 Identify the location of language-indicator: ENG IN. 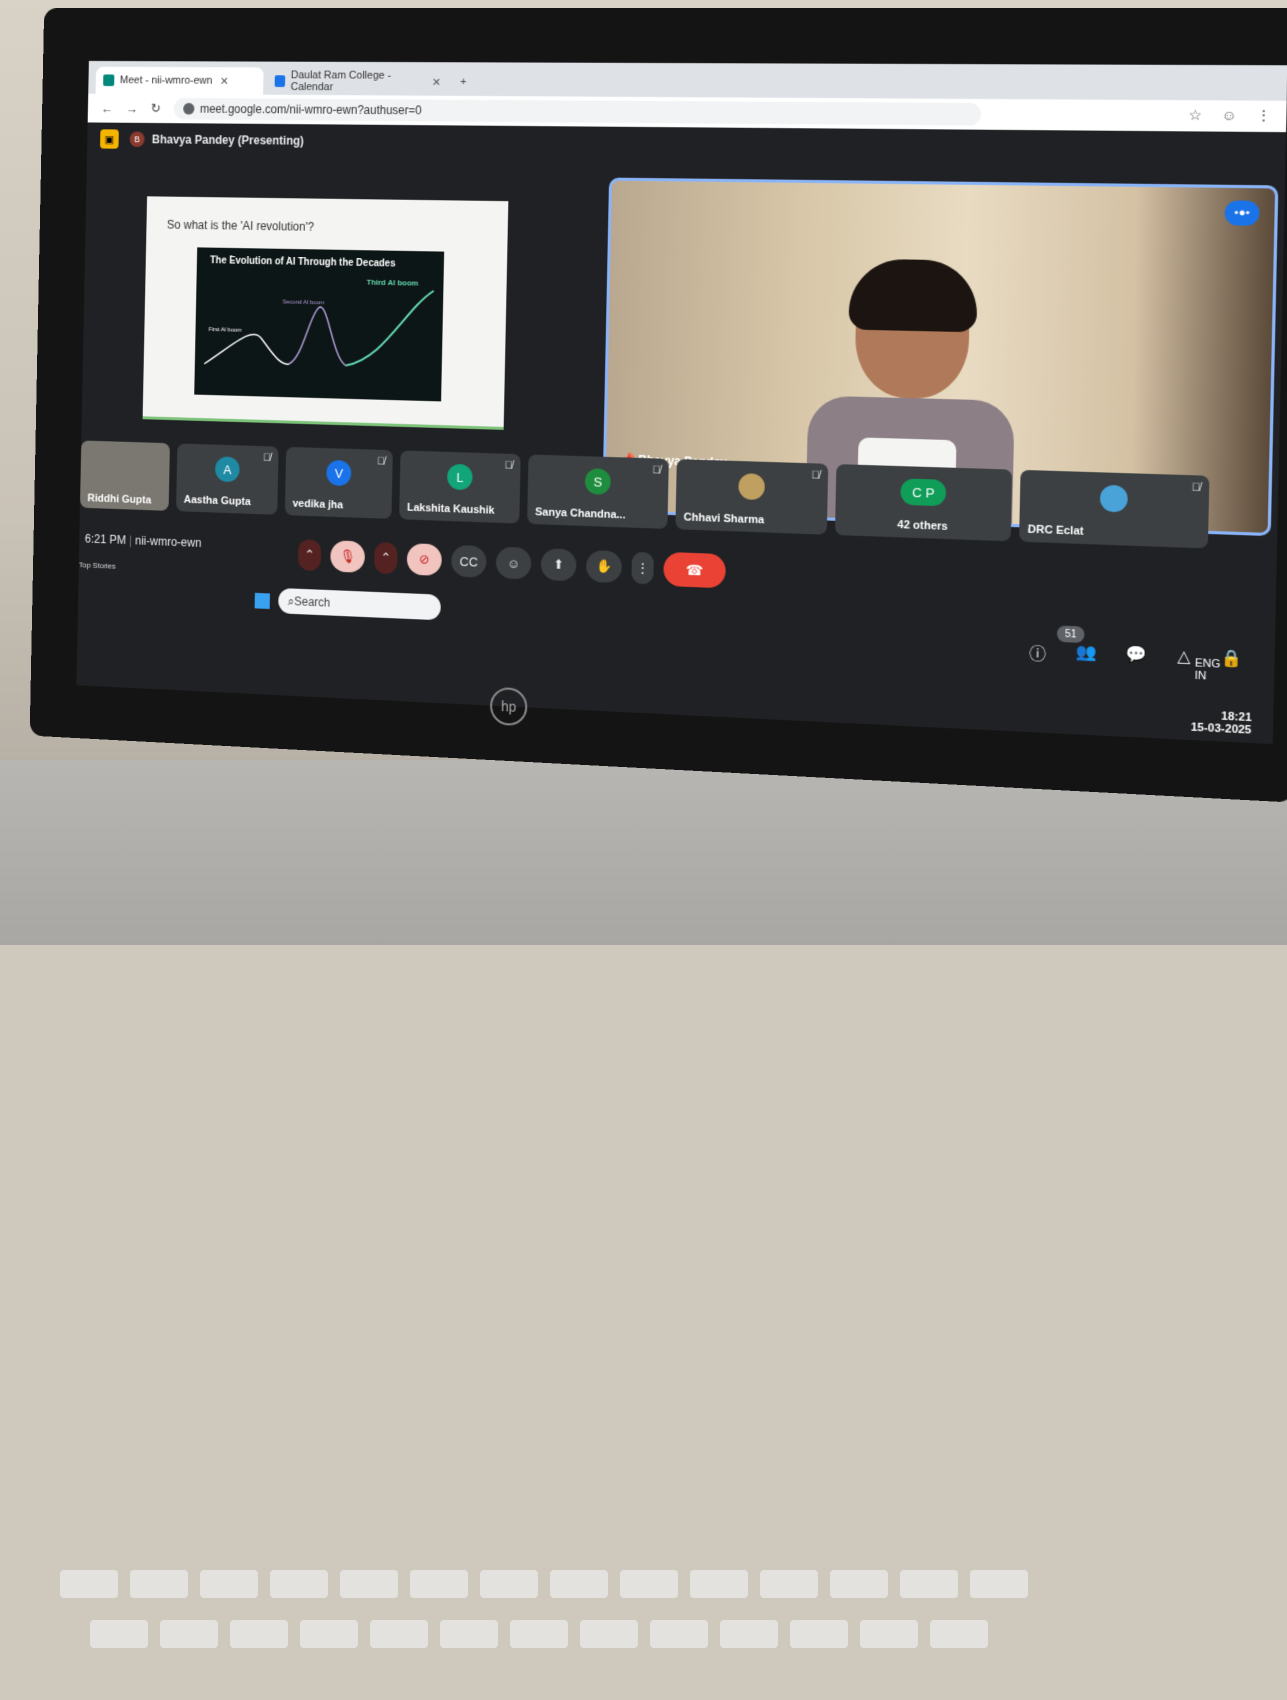
(1207, 670).